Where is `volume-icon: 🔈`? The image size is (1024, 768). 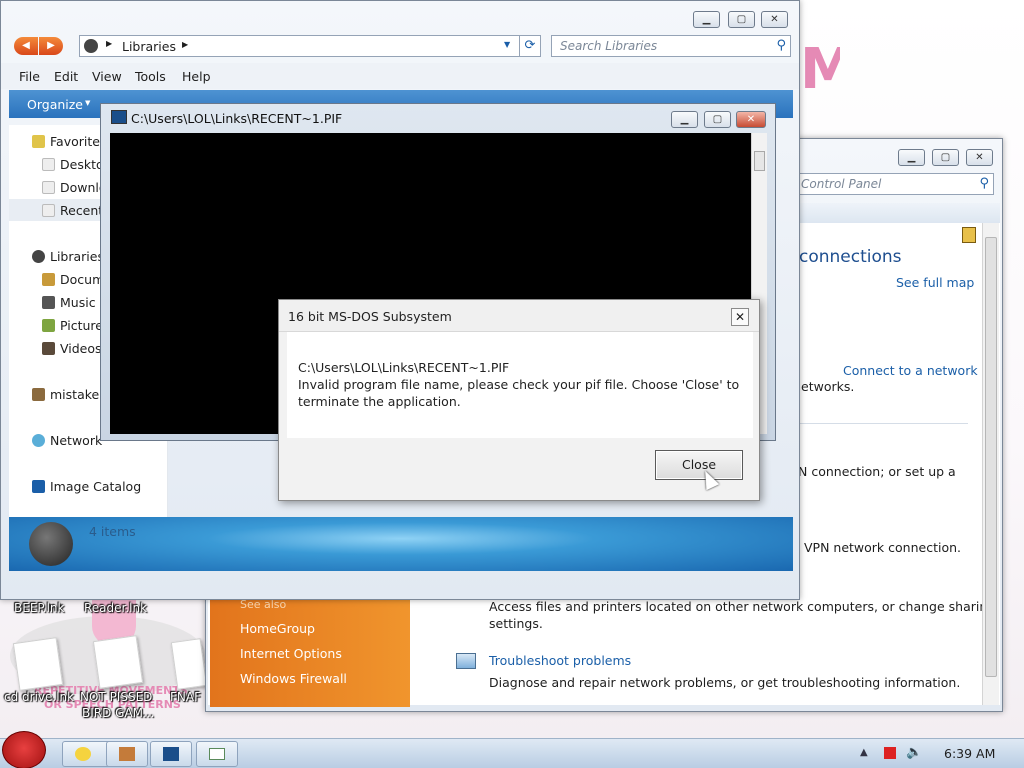 volume-icon: 🔈 is located at coordinates (914, 752).